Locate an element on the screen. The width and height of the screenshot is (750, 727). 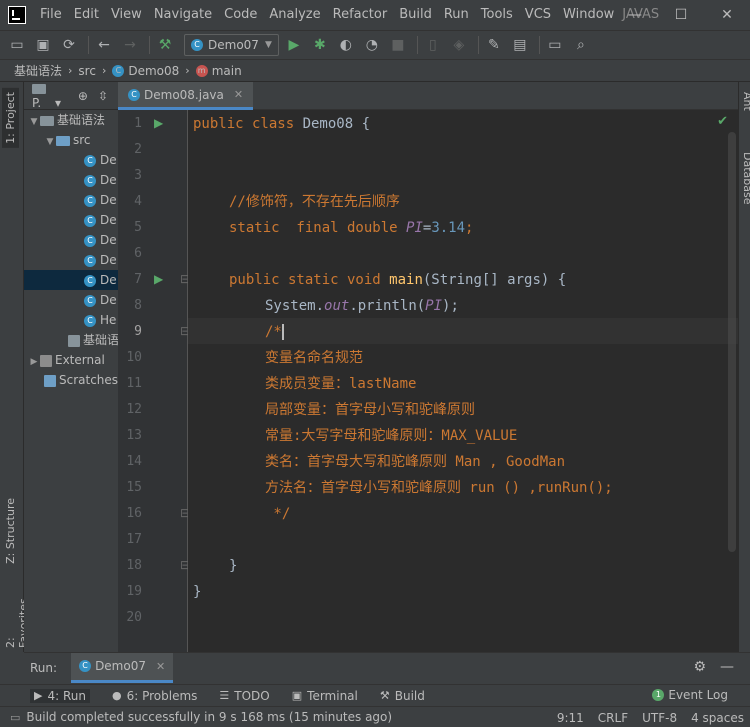
tool-tab-problems: ● 6: Problems is located at coordinates (154, 696).